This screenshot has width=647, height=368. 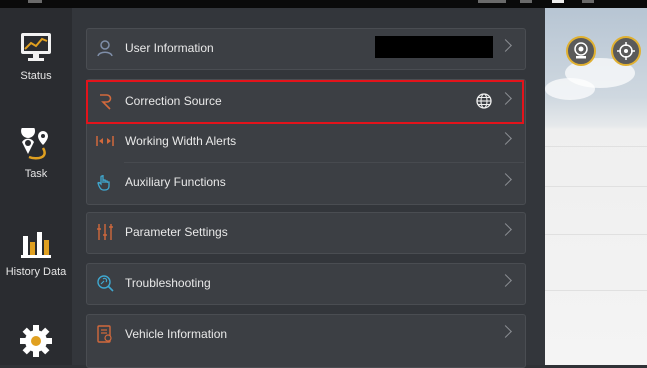 What do you see at coordinates (168, 283) in the screenshot?
I see `menu-item-label: Troubleshooting` at bounding box center [168, 283].